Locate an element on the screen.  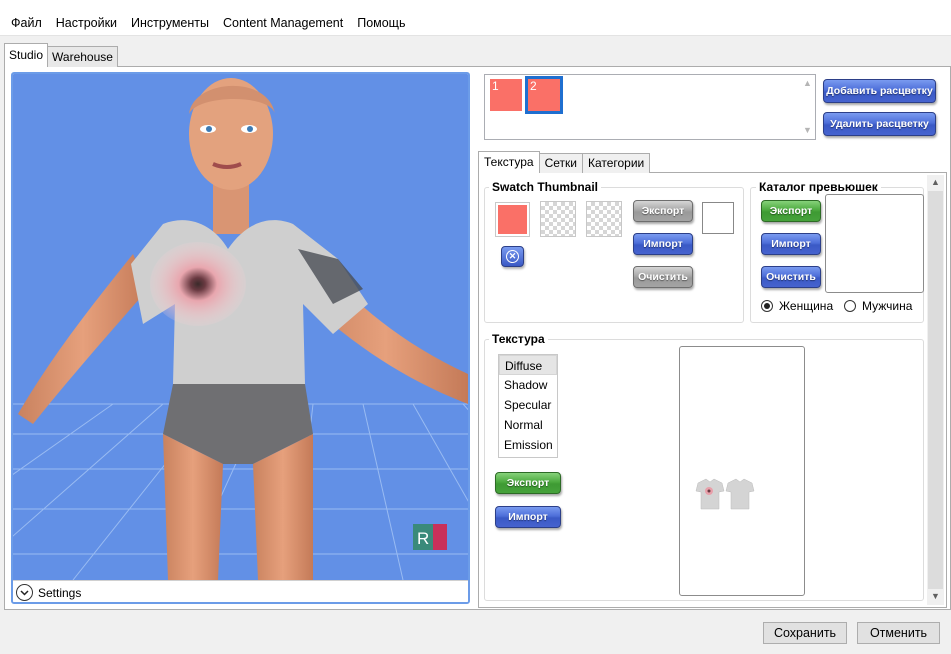
thumbnail-clear-button: Очистить is located at coordinates (663, 277).